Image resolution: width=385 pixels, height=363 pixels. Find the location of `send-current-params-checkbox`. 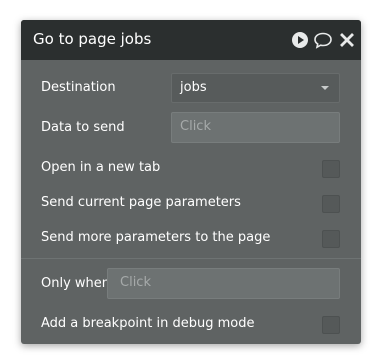

send-current-params-checkbox is located at coordinates (331, 204).